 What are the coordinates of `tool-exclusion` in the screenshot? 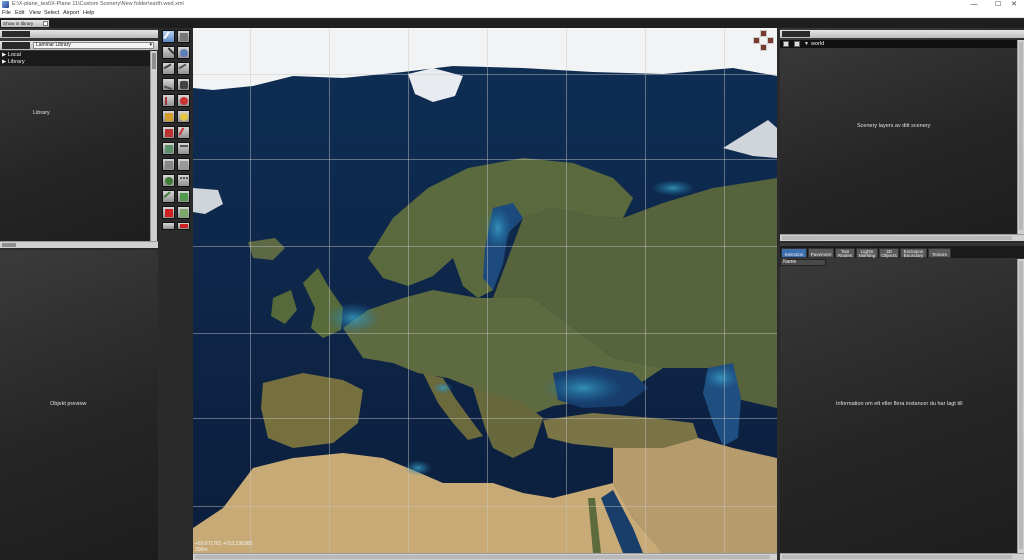 It's located at (168, 212).